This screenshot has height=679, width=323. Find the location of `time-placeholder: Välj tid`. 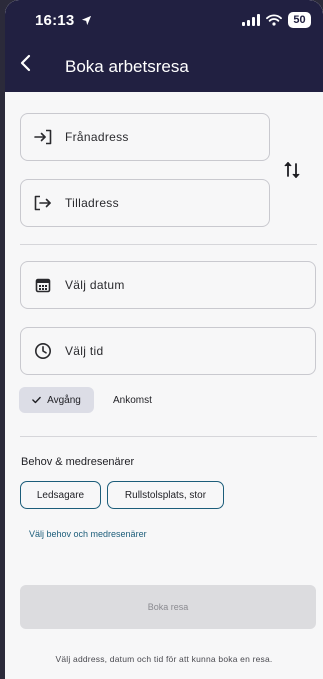

time-placeholder: Välj tid is located at coordinates (84, 351).